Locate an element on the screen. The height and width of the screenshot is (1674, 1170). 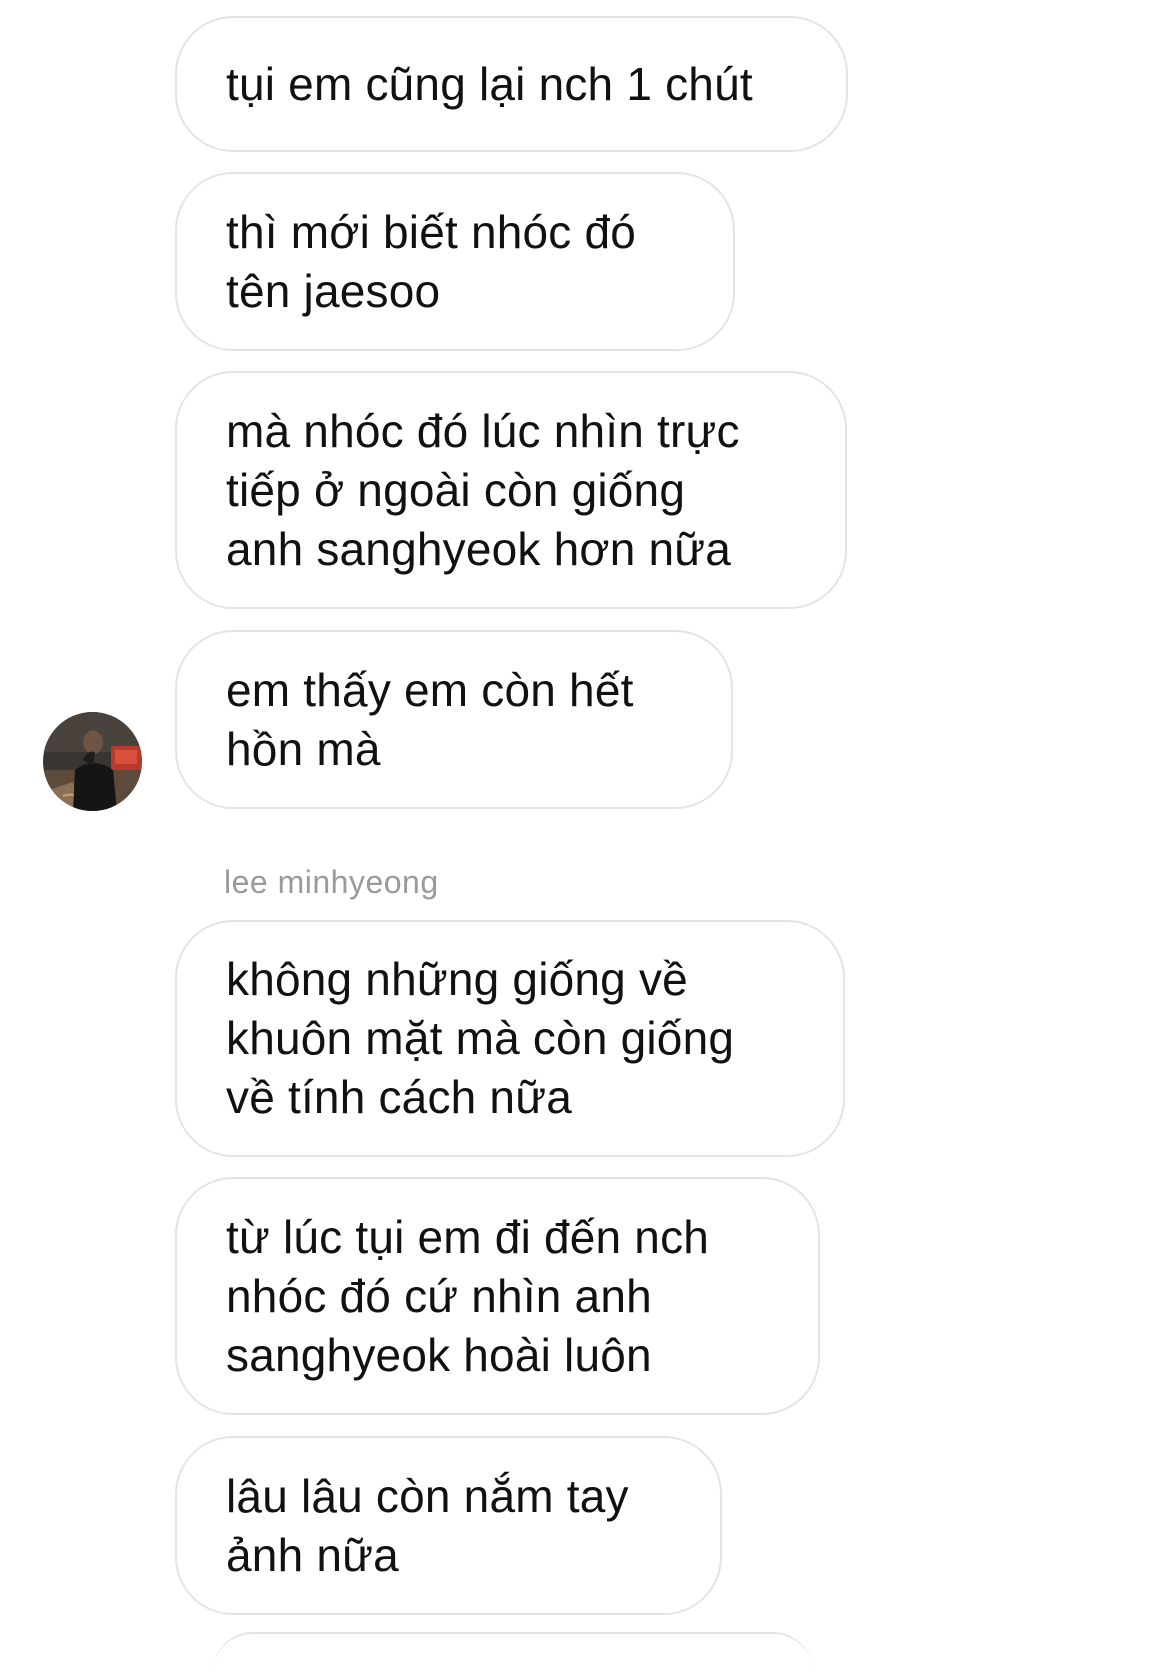
message-text: em thấy em còn hết hồn mà is located at coordinates (430, 719).